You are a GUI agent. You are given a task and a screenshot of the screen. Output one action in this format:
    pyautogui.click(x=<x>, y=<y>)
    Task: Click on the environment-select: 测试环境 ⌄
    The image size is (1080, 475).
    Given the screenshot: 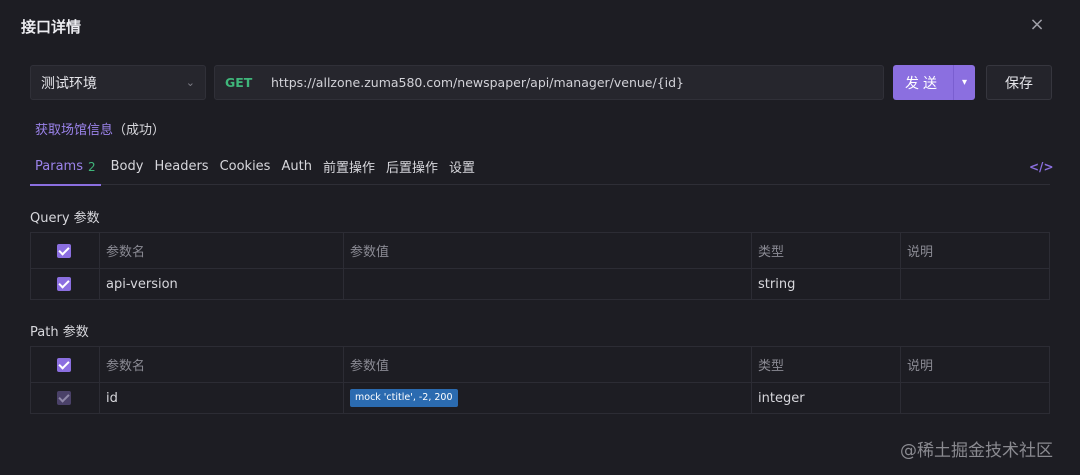 What is the action you would take?
    pyautogui.click(x=118, y=82)
    